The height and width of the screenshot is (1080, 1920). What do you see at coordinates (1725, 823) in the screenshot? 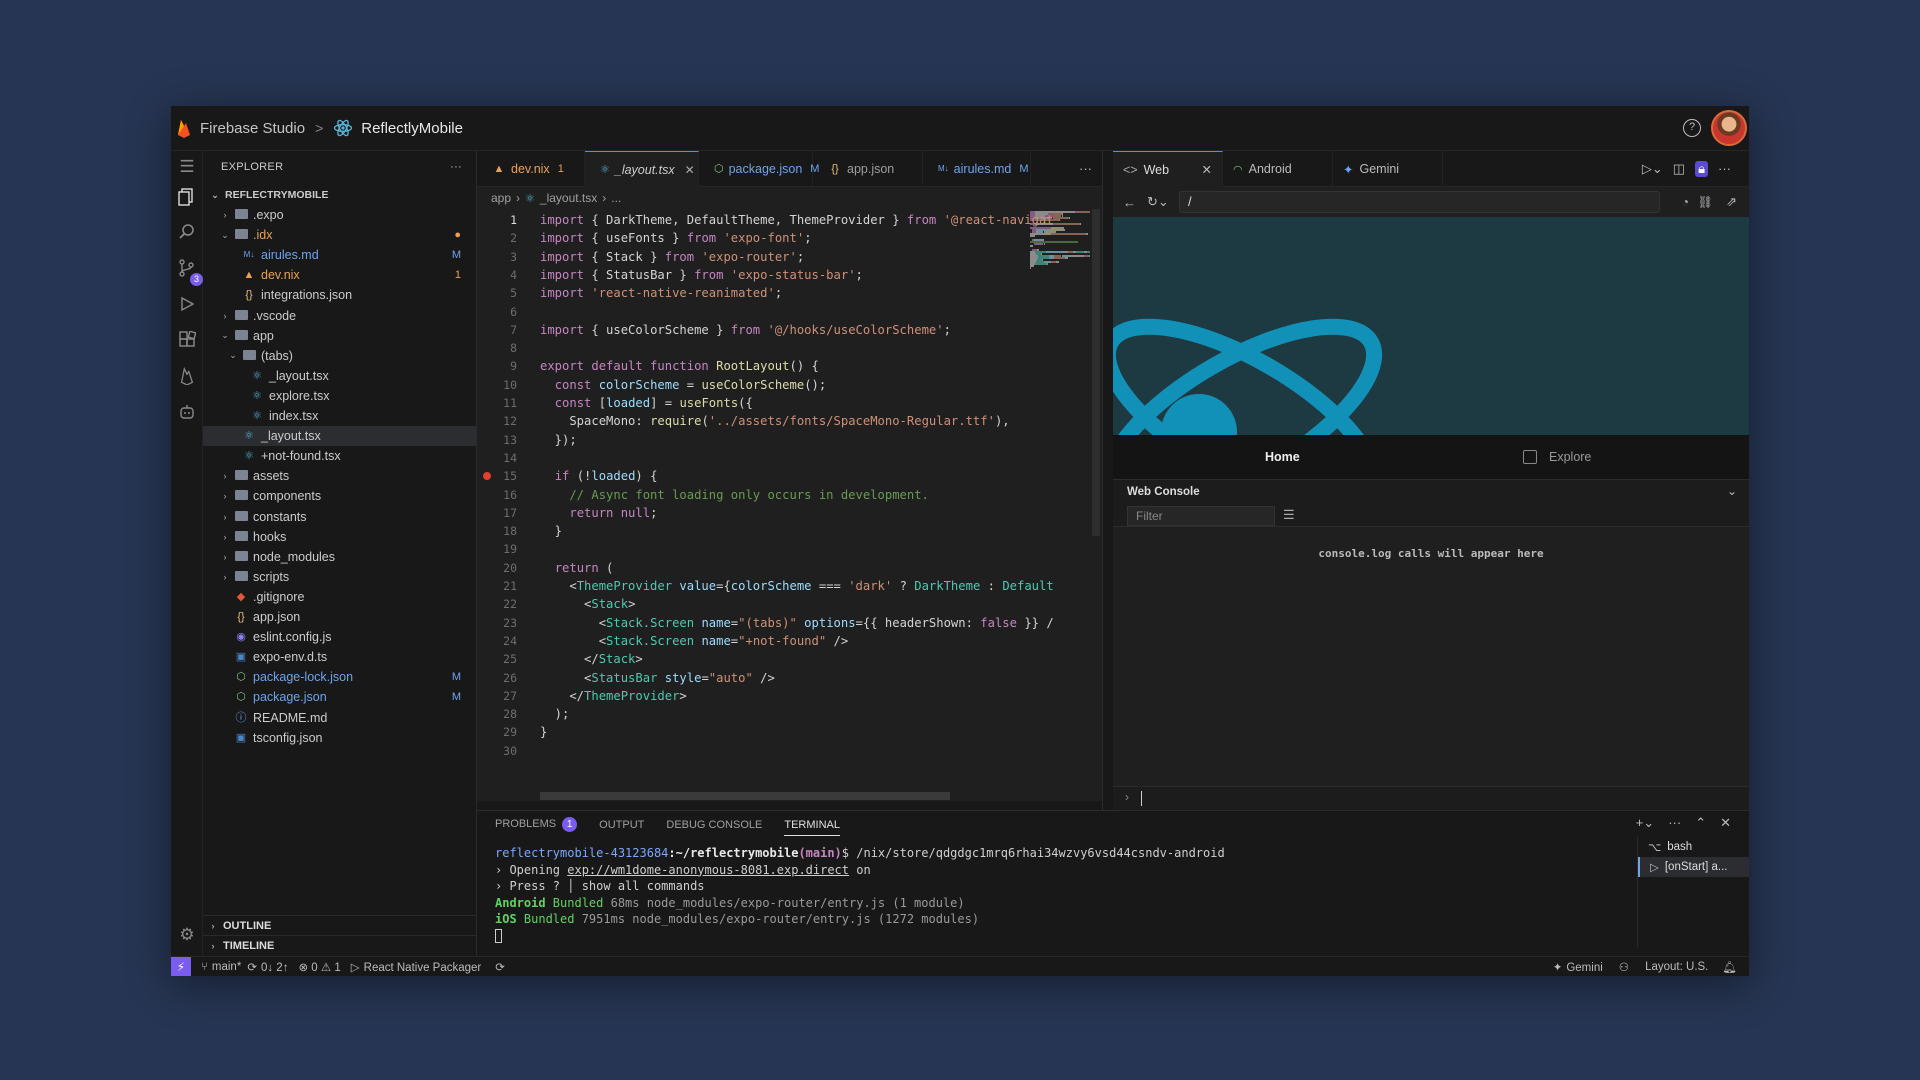
I see `close-panel-icon: ✕` at bounding box center [1725, 823].